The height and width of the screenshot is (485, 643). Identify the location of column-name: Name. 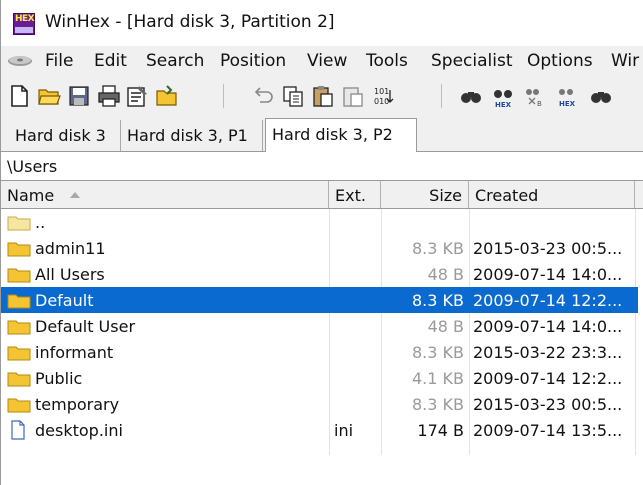
(165, 194).